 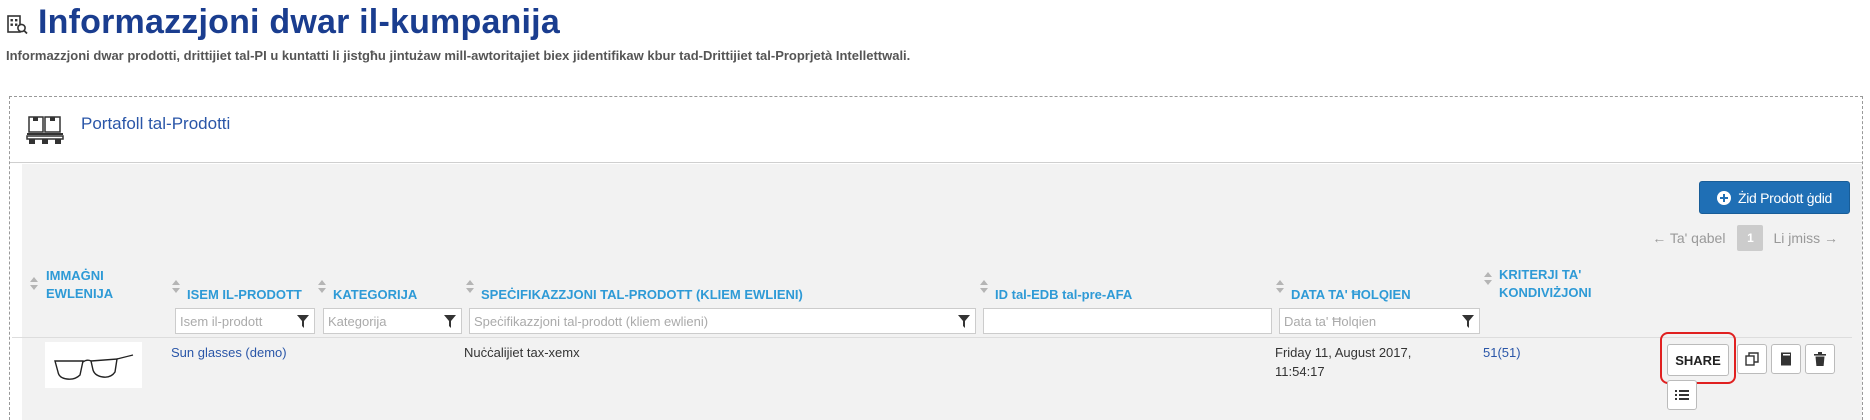 I want to click on column-header-edb-id: ID tal-EDB tal-pre-AFA, so click(x=1063, y=295).